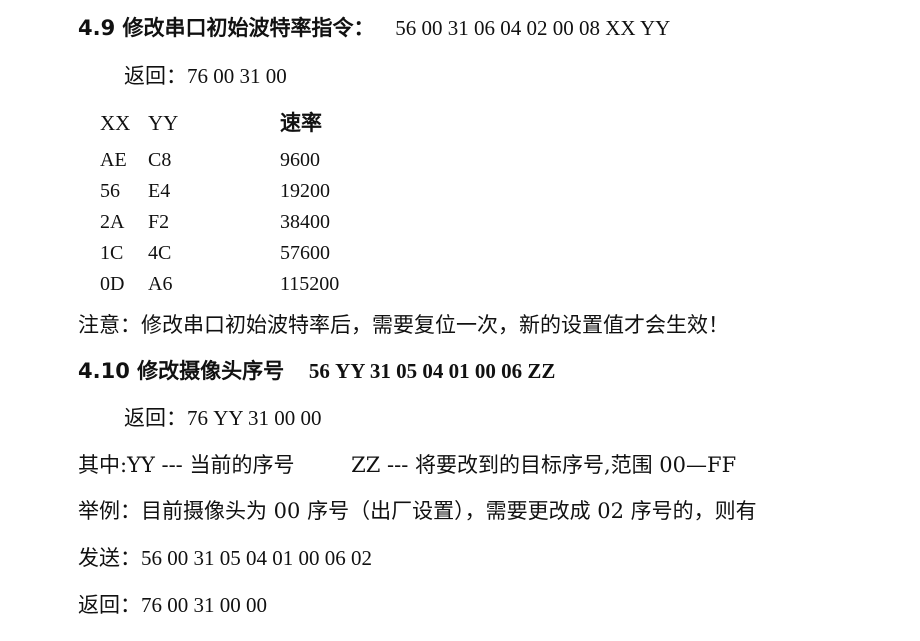  I want to click on return-value: 76 YY 31 00 00, so click(254, 418).